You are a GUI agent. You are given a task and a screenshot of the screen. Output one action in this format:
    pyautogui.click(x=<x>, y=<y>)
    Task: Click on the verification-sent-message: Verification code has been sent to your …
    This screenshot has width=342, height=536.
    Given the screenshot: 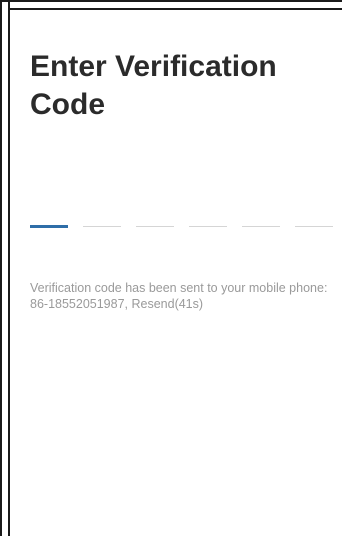 What is the action you would take?
    pyautogui.click(x=186, y=296)
    